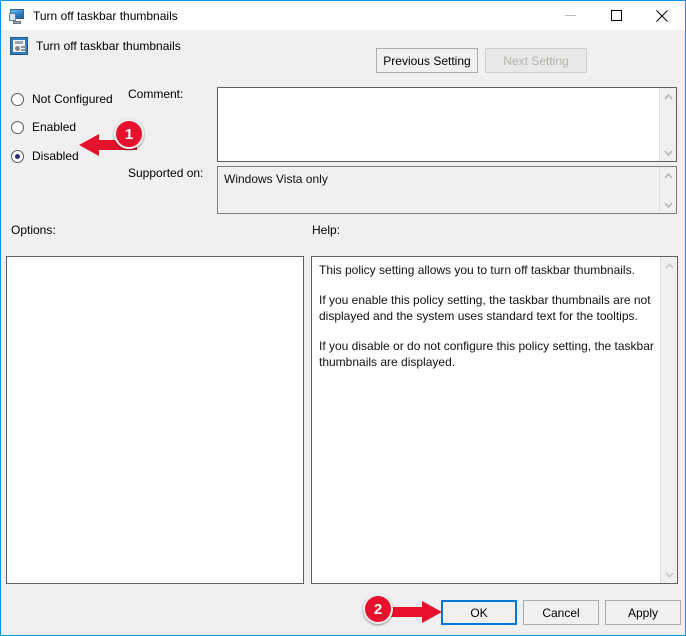 Image resolution: width=686 pixels, height=636 pixels. I want to click on previous-setting-button: Previous Setting, so click(427, 60).